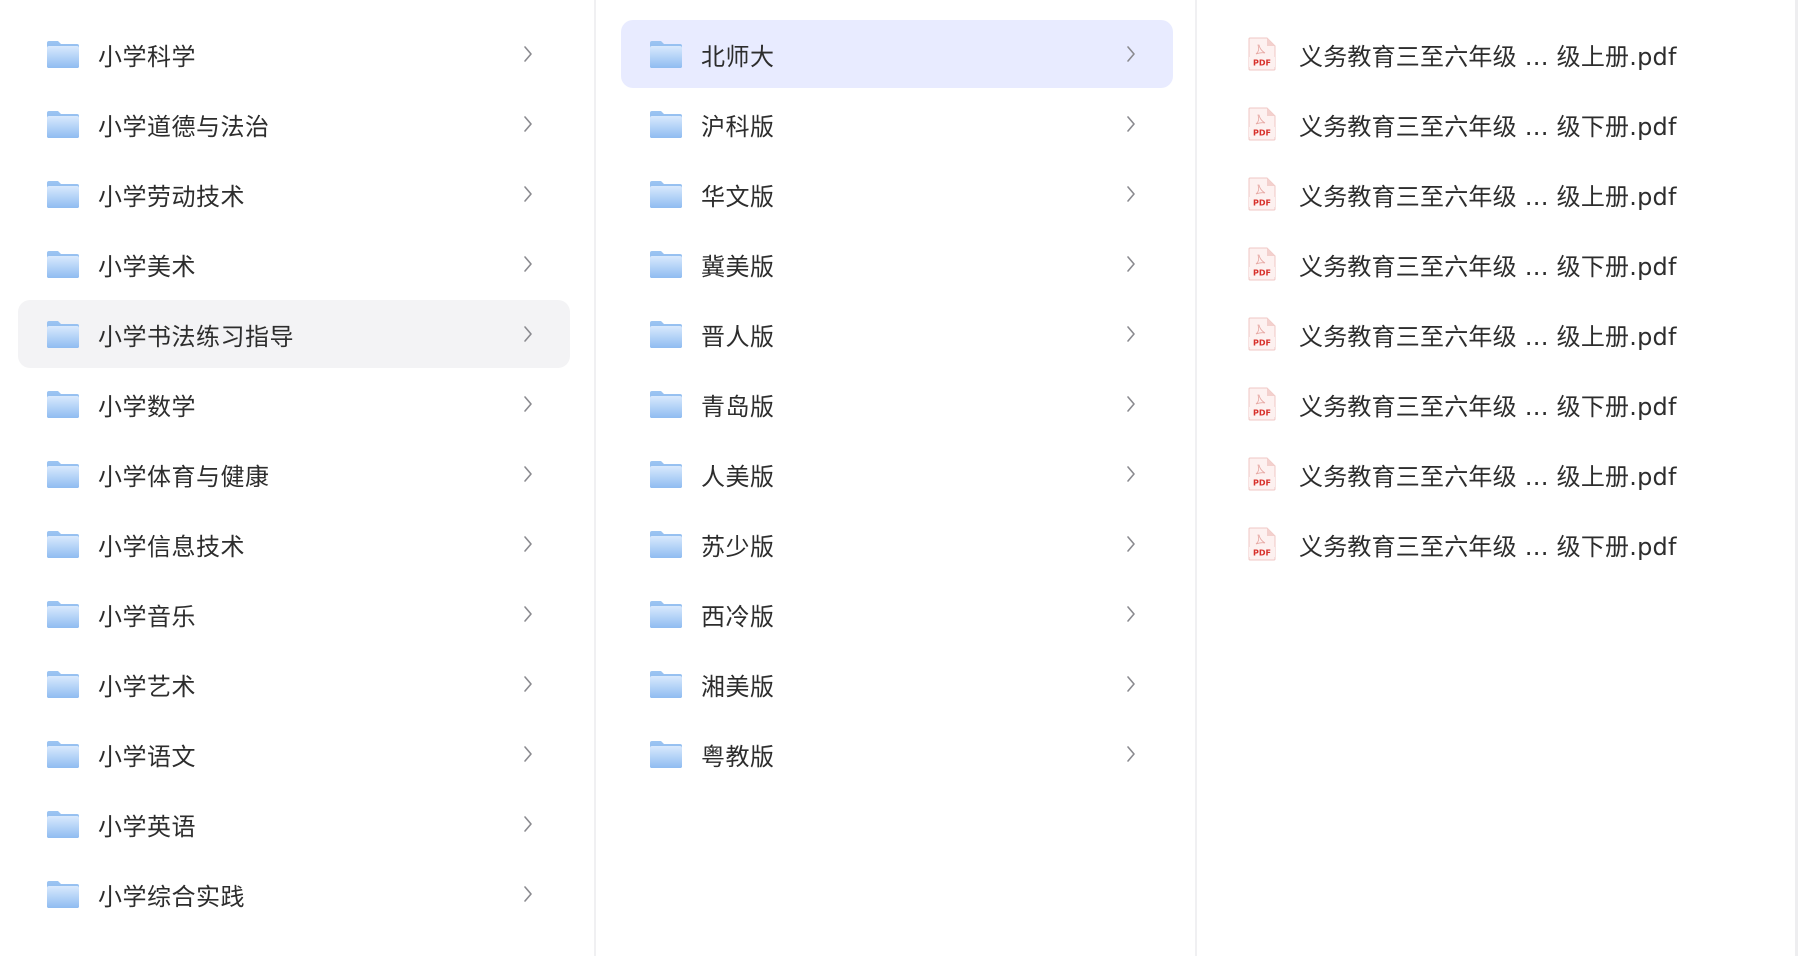  What do you see at coordinates (294, 474) in the screenshot?
I see `folder-item: 小学体育与健康` at bounding box center [294, 474].